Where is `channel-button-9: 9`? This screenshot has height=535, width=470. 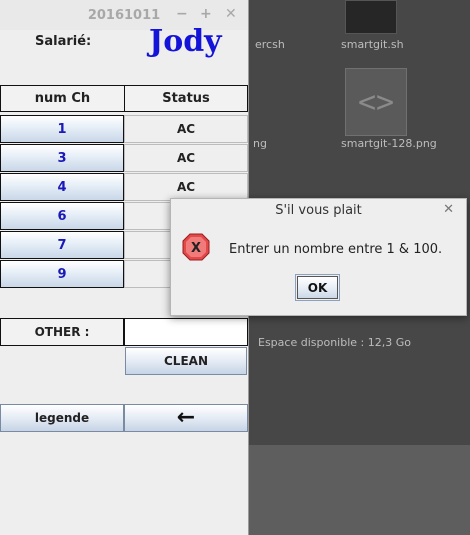 channel-button-9: 9 is located at coordinates (62, 274).